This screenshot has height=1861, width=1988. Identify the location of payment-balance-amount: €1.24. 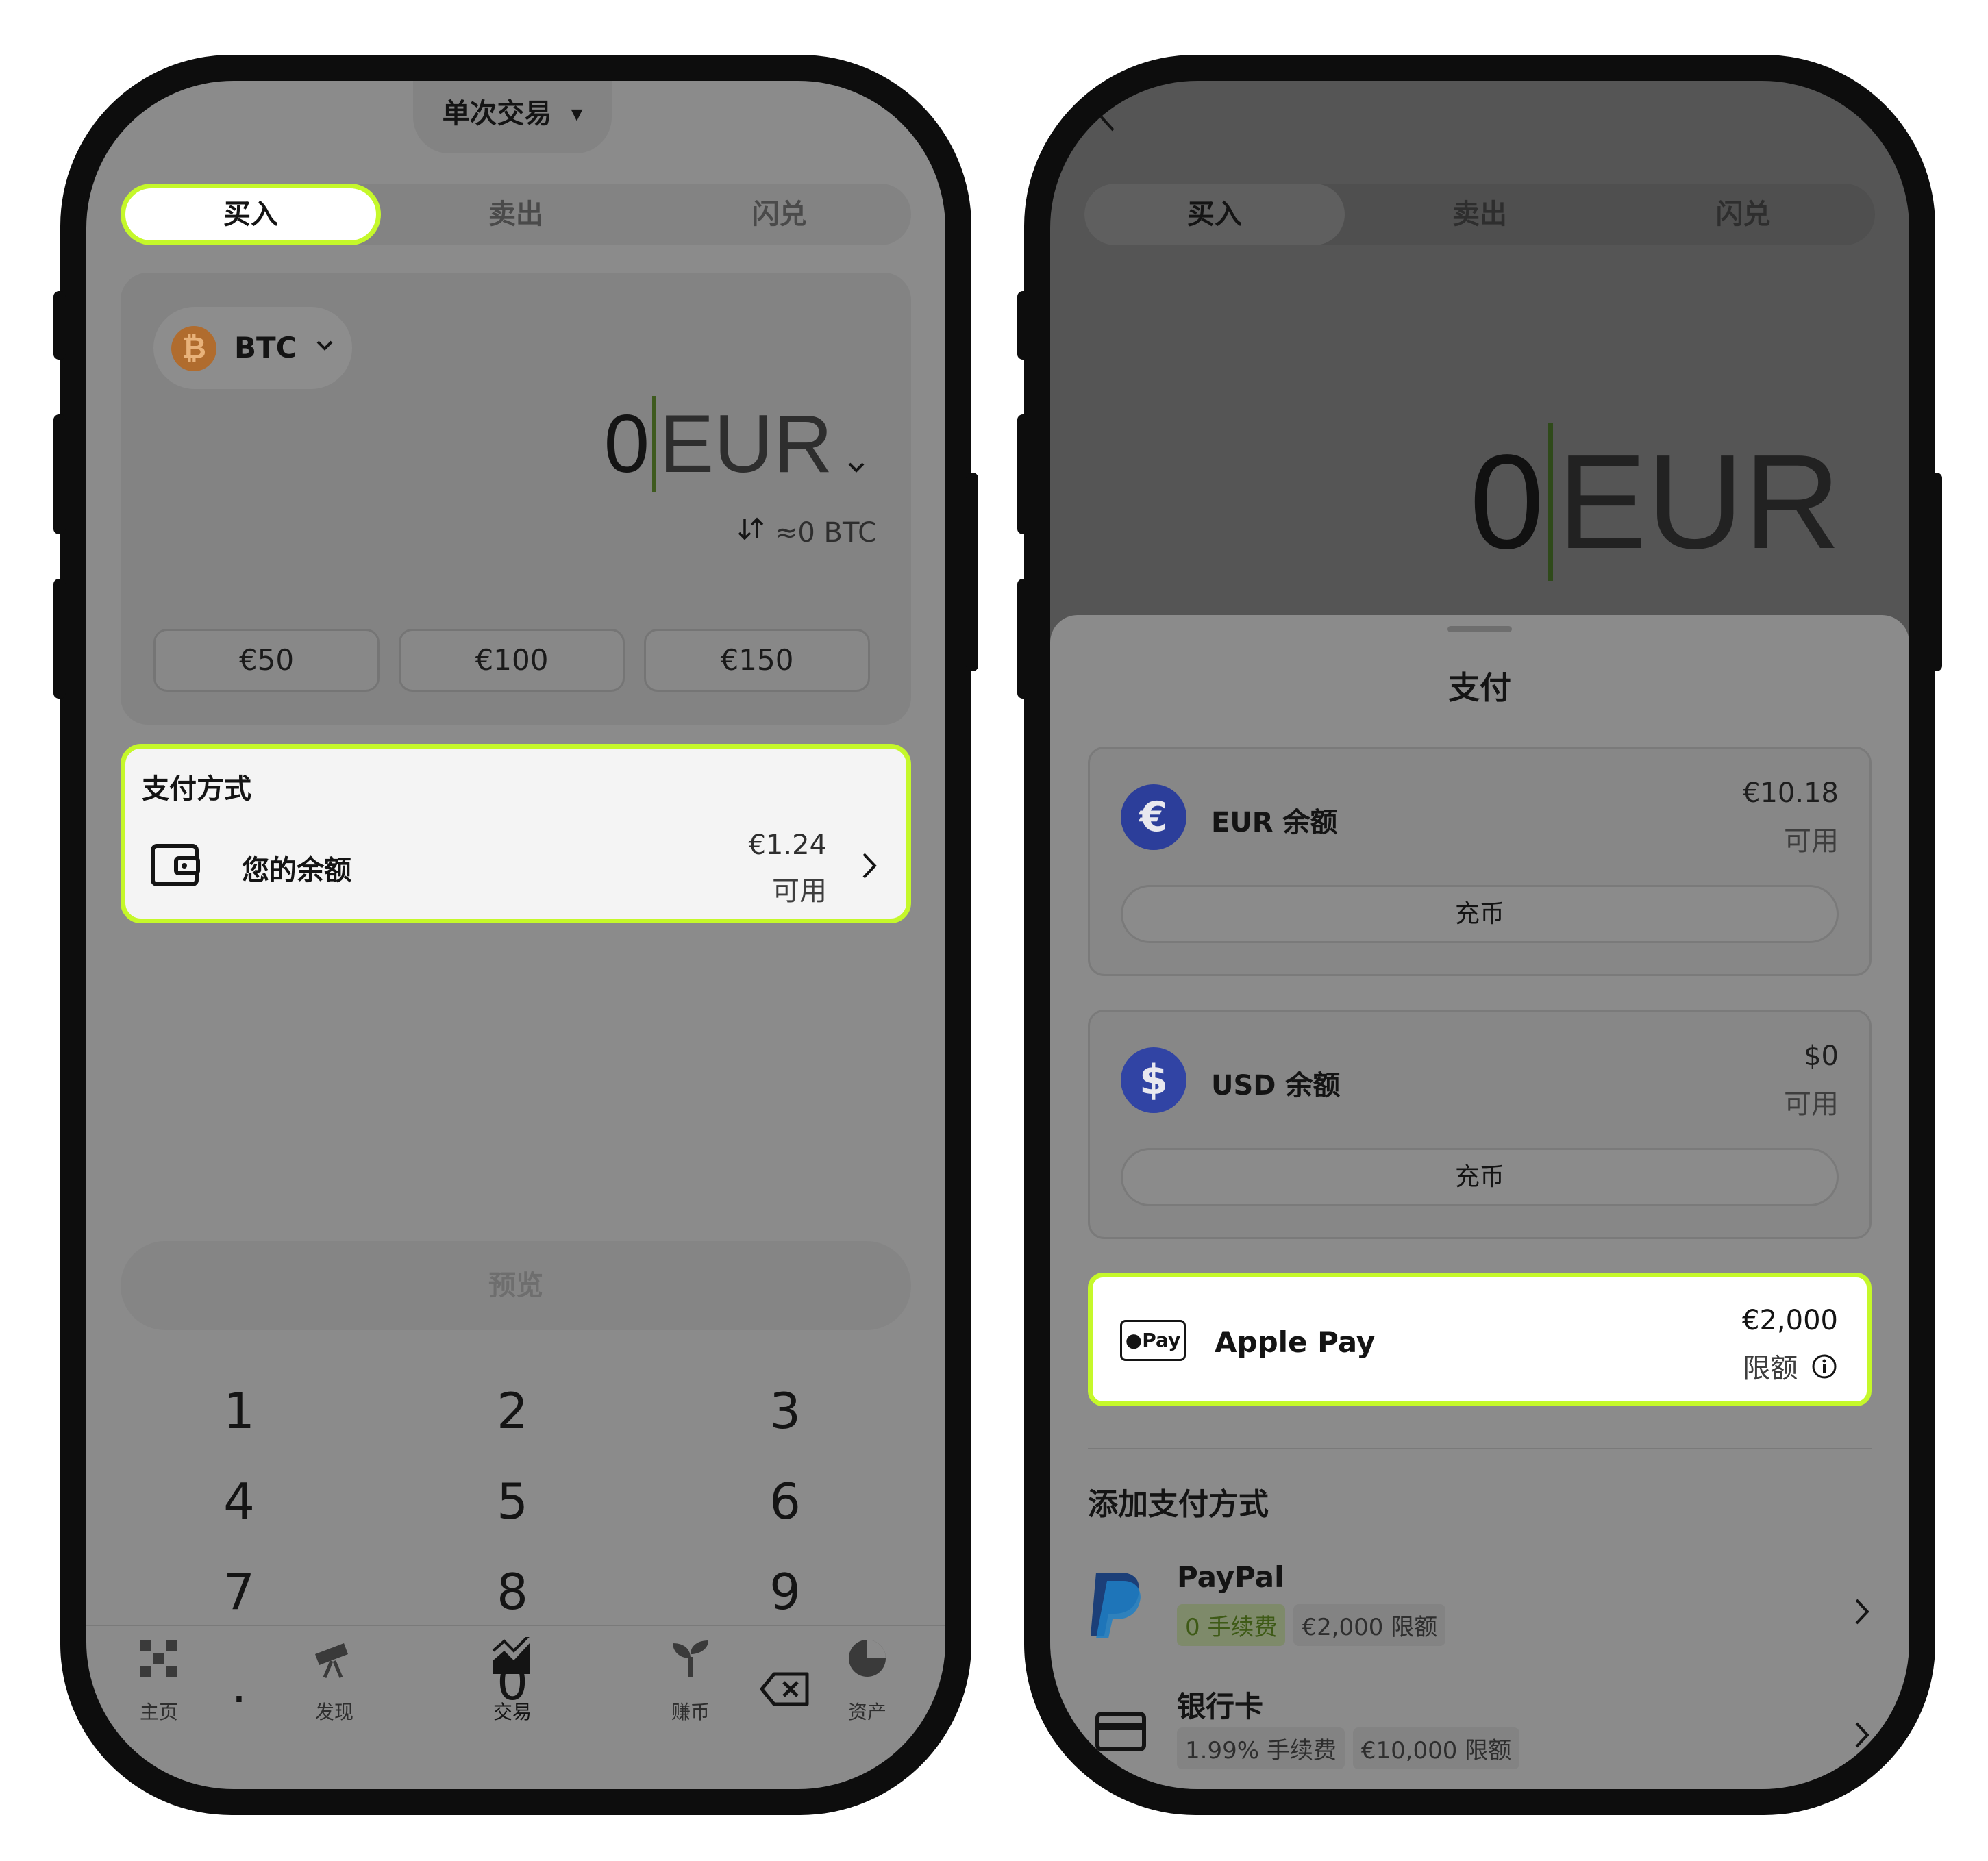
(788, 845).